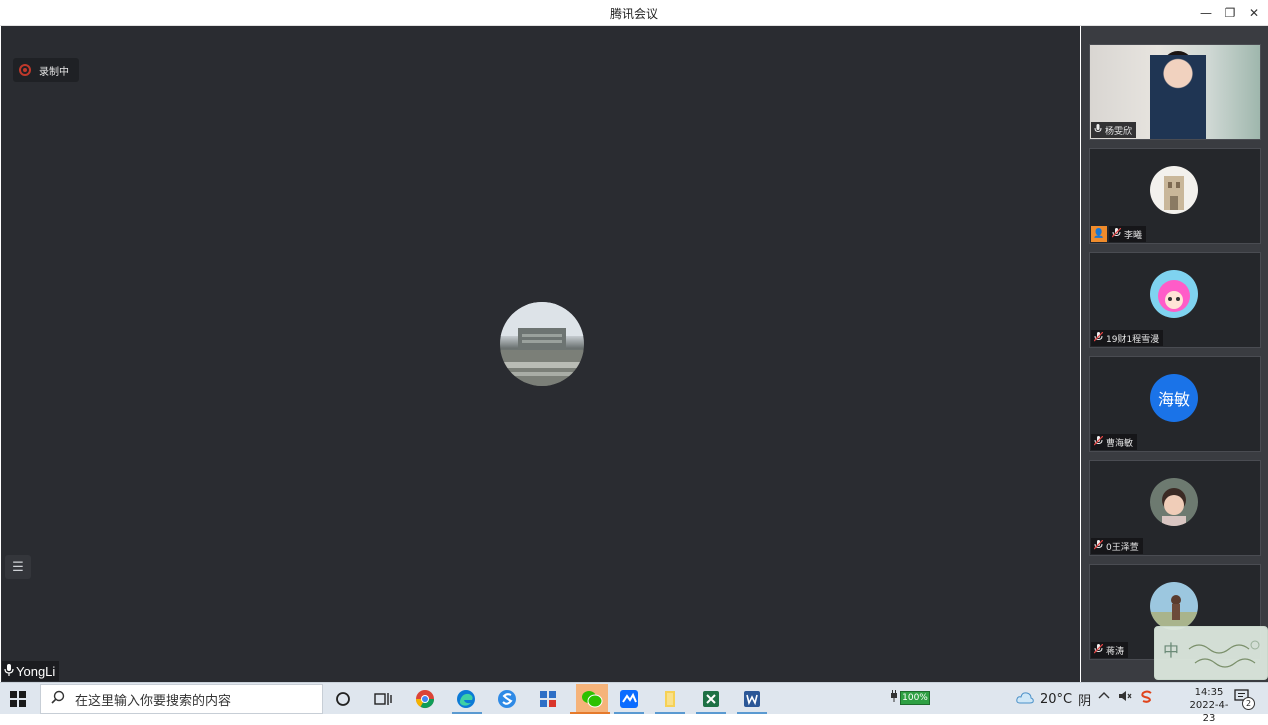 This screenshot has width=1268, height=725. Describe the element at coordinates (915, 697) in the screenshot. I see `battery-level: 100%` at that location.